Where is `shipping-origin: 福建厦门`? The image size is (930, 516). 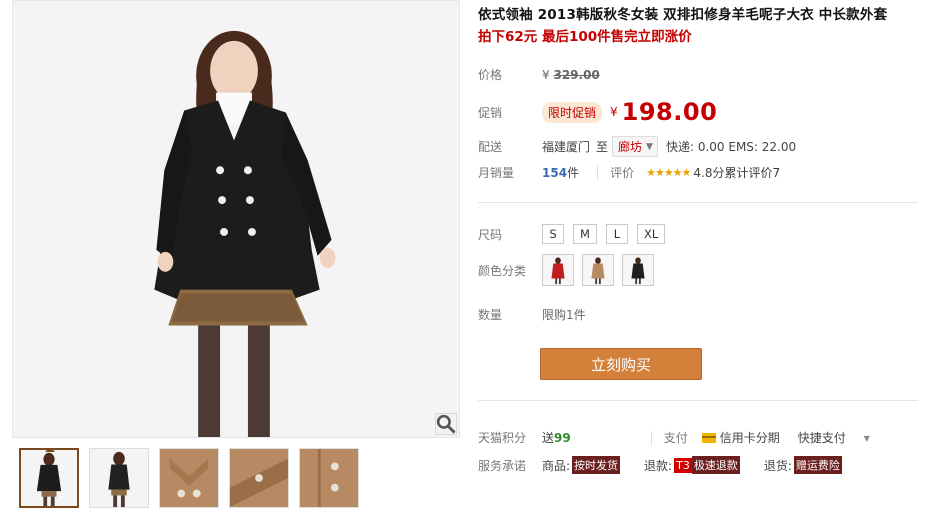 shipping-origin: 福建厦门 is located at coordinates (566, 147).